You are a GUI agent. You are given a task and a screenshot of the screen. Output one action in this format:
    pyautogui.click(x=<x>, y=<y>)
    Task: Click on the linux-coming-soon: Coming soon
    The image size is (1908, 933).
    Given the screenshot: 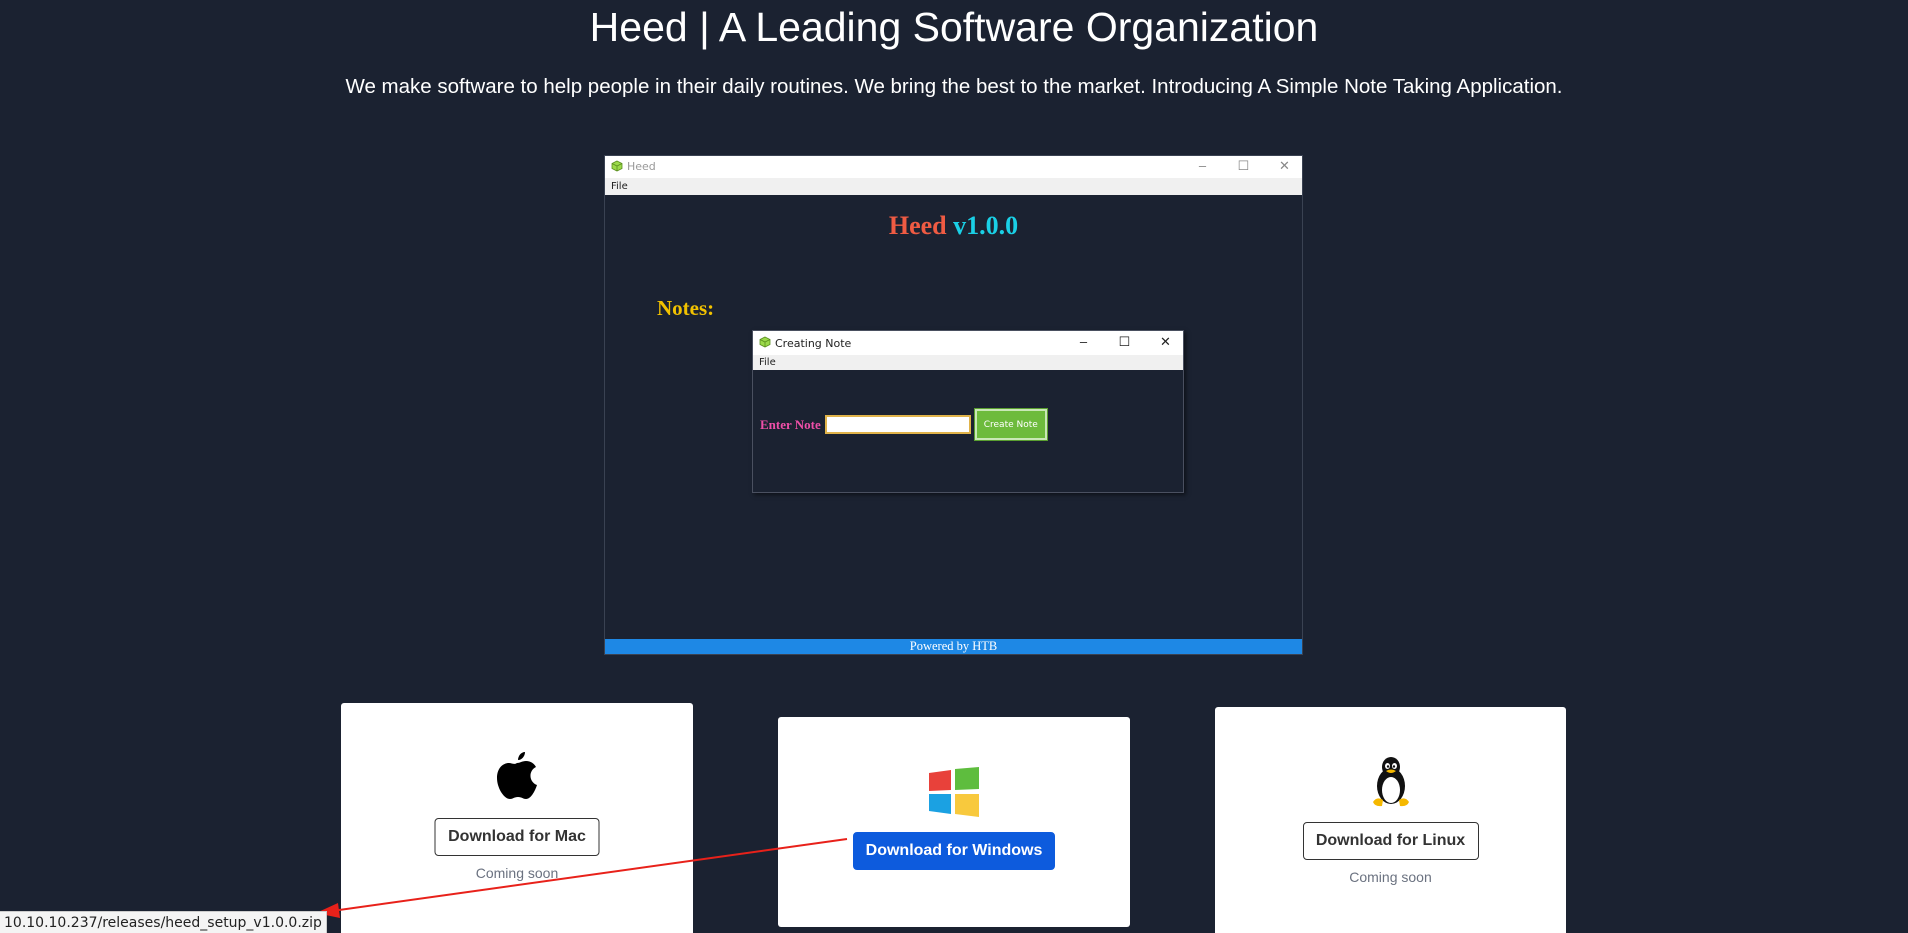 What is the action you would take?
    pyautogui.click(x=1390, y=877)
    